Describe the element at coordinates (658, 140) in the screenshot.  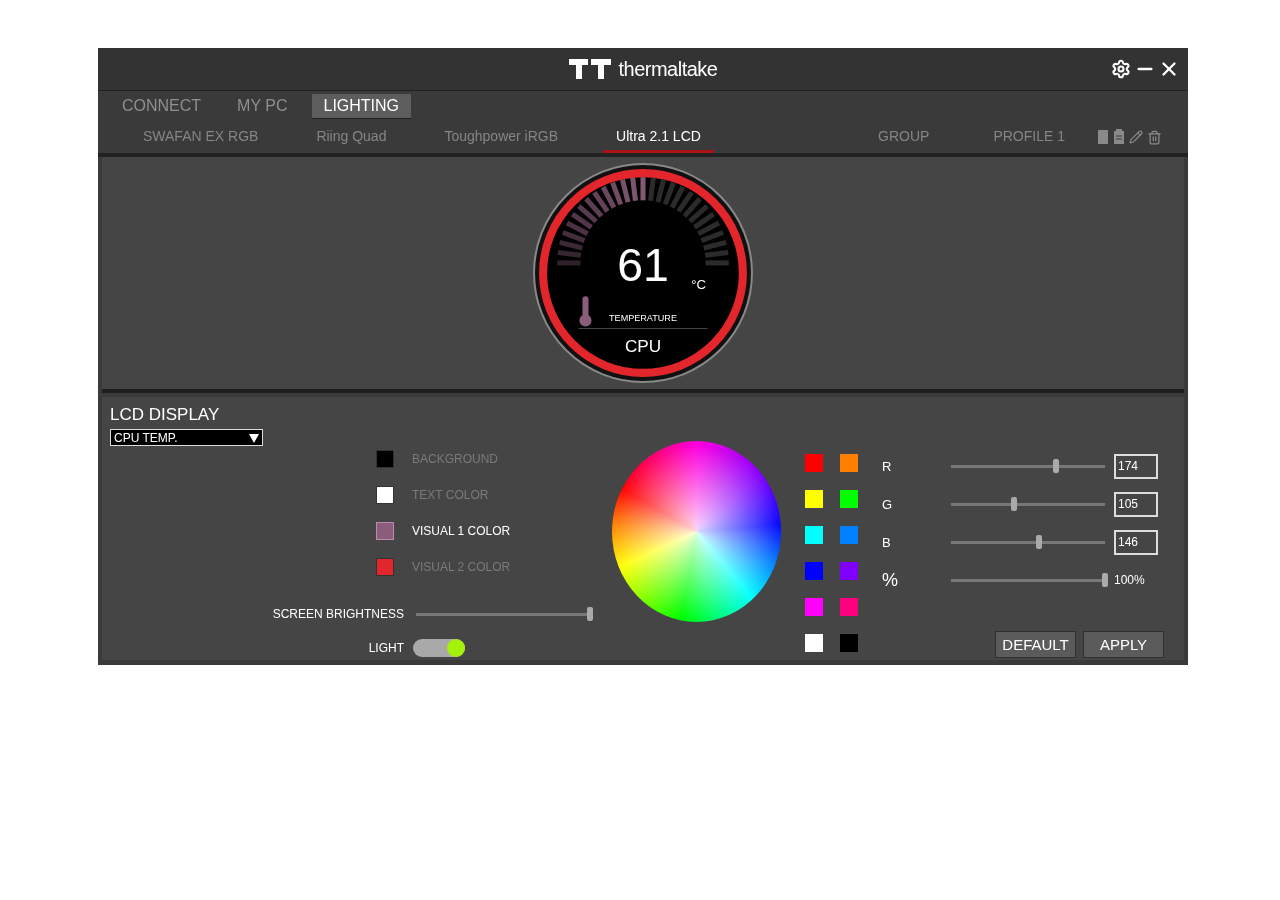
I see `device-tab: Ultra 2.1 LCD` at that location.